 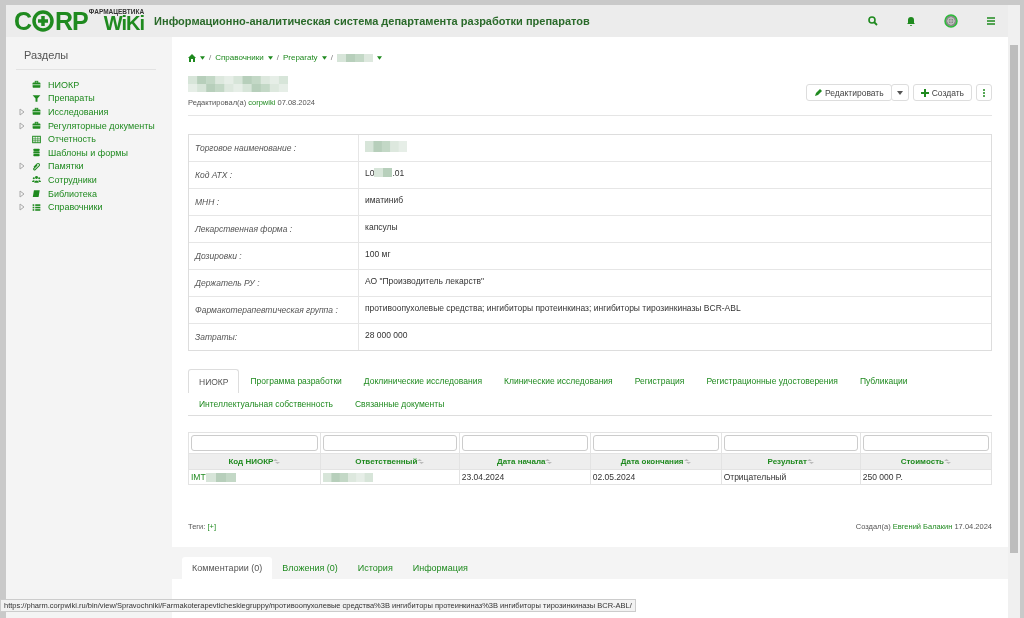 I want to click on field-value: противоопухолевые средства; ингибиторы протеинкиназ; ингибиторы тирозинкиназы BCR-ABL, so click(x=553, y=308).